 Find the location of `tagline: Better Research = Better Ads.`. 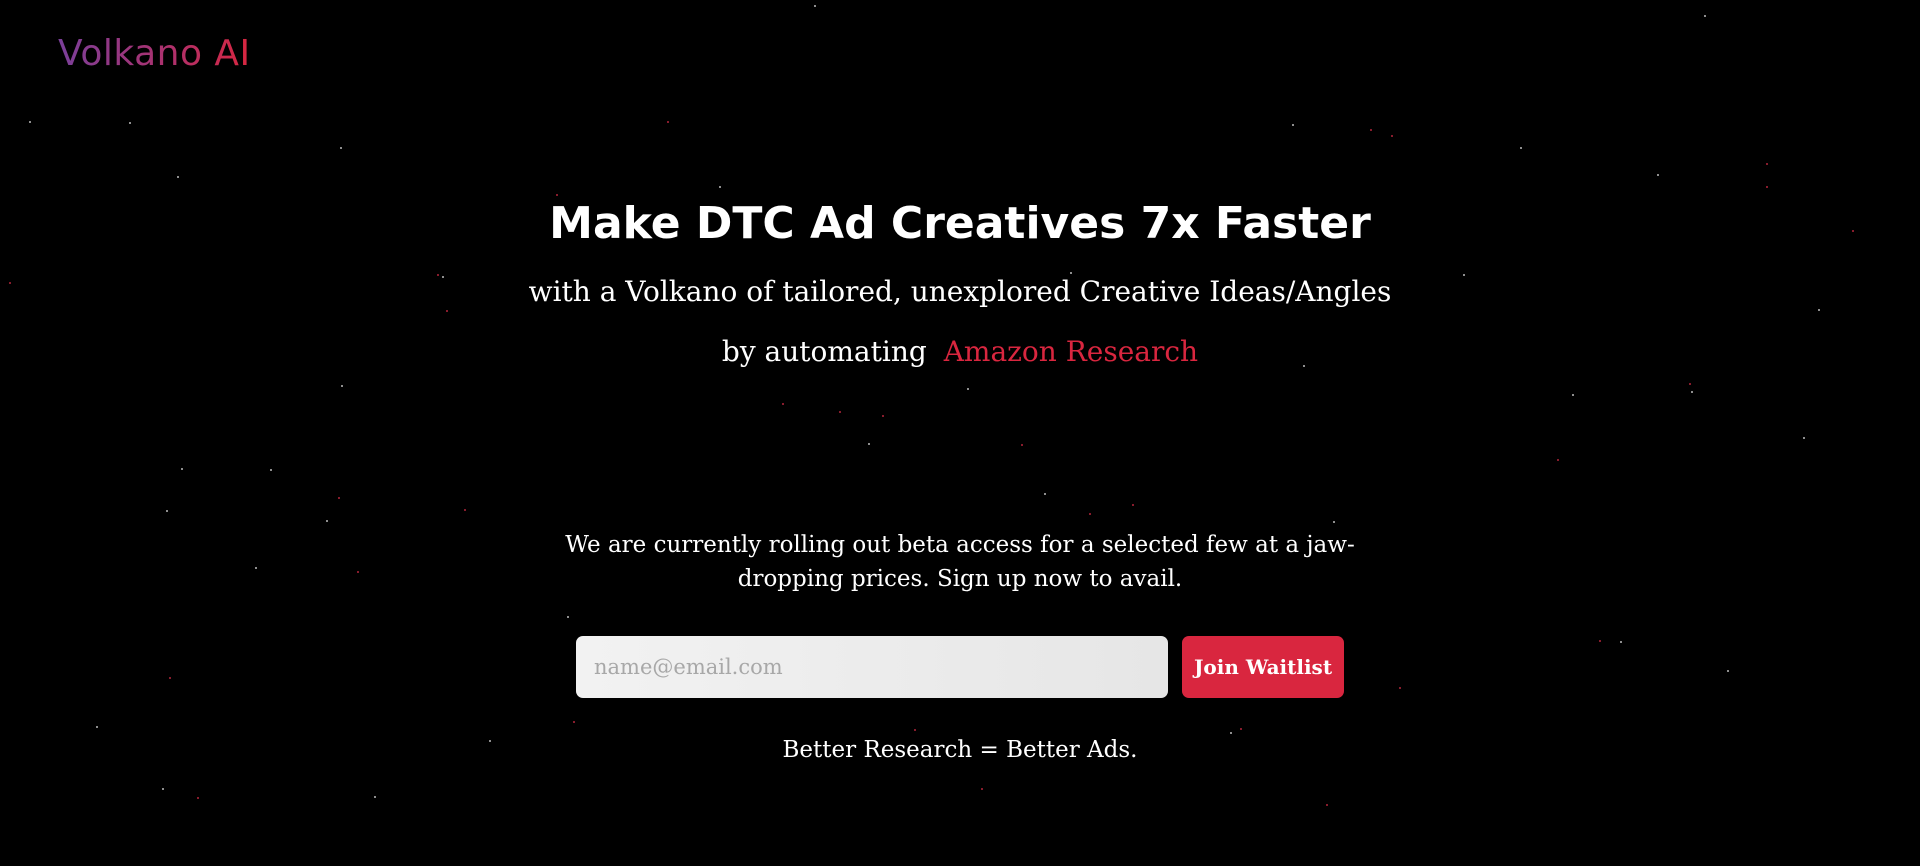

tagline: Better Research = Better Ads. is located at coordinates (960, 750).